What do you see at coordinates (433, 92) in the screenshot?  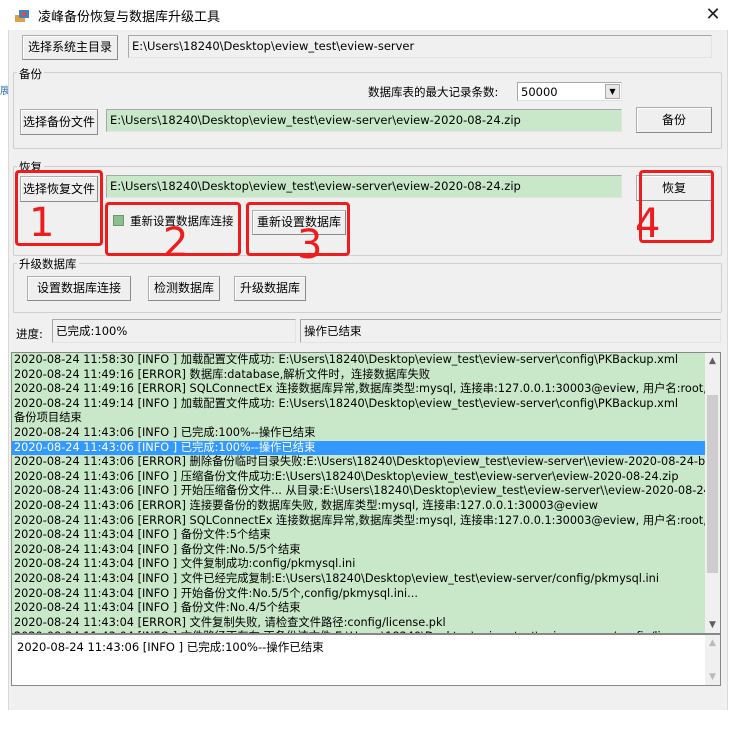 I see `max-records-label: 数据库表的最大记录条数:` at bounding box center [433, 92].